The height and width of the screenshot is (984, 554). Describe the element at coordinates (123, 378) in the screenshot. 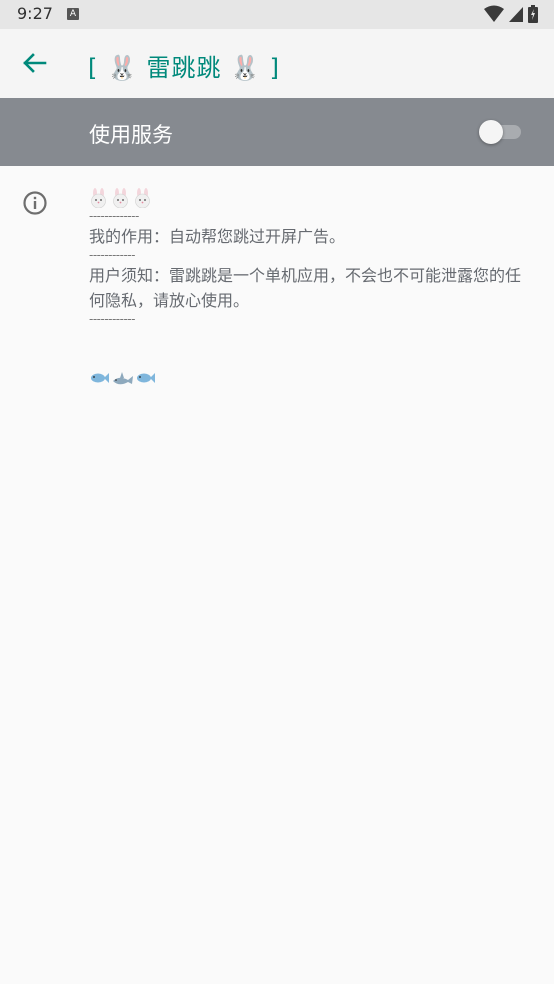

I see `shark-icon` at that location.